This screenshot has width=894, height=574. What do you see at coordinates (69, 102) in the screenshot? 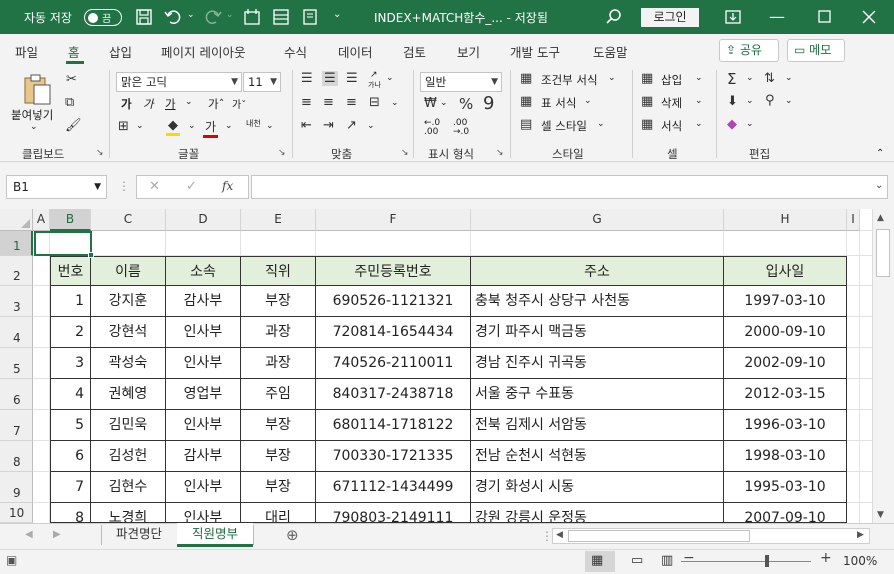
I see `copy-icon: ⧉` at bounding box center [69, 102].